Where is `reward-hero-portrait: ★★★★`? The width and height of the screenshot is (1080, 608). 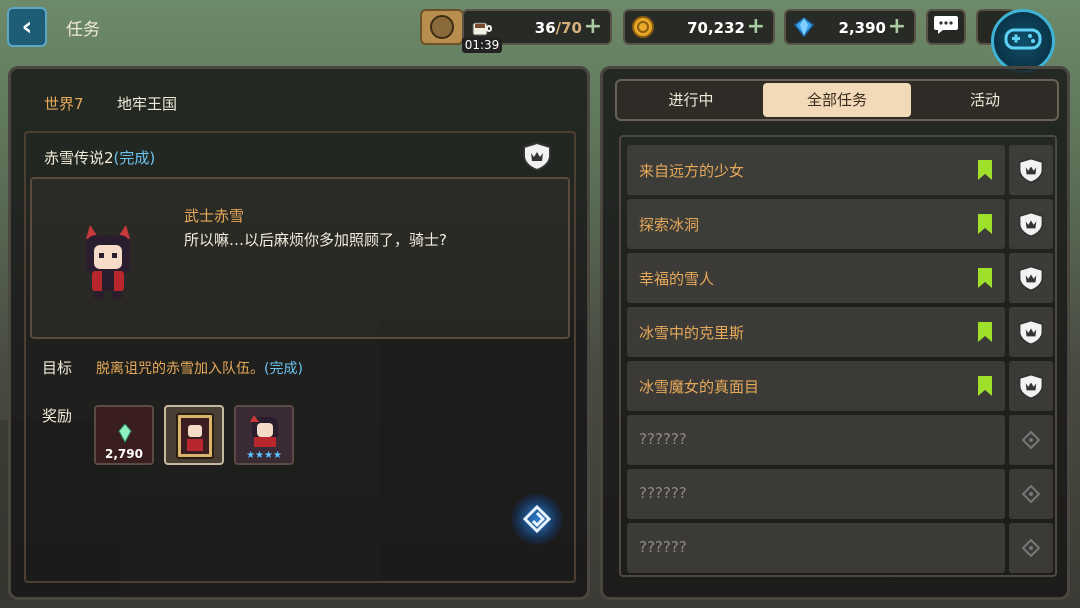 reward-hero-portrait: ★★★★ is located at coordinates (264, 435).